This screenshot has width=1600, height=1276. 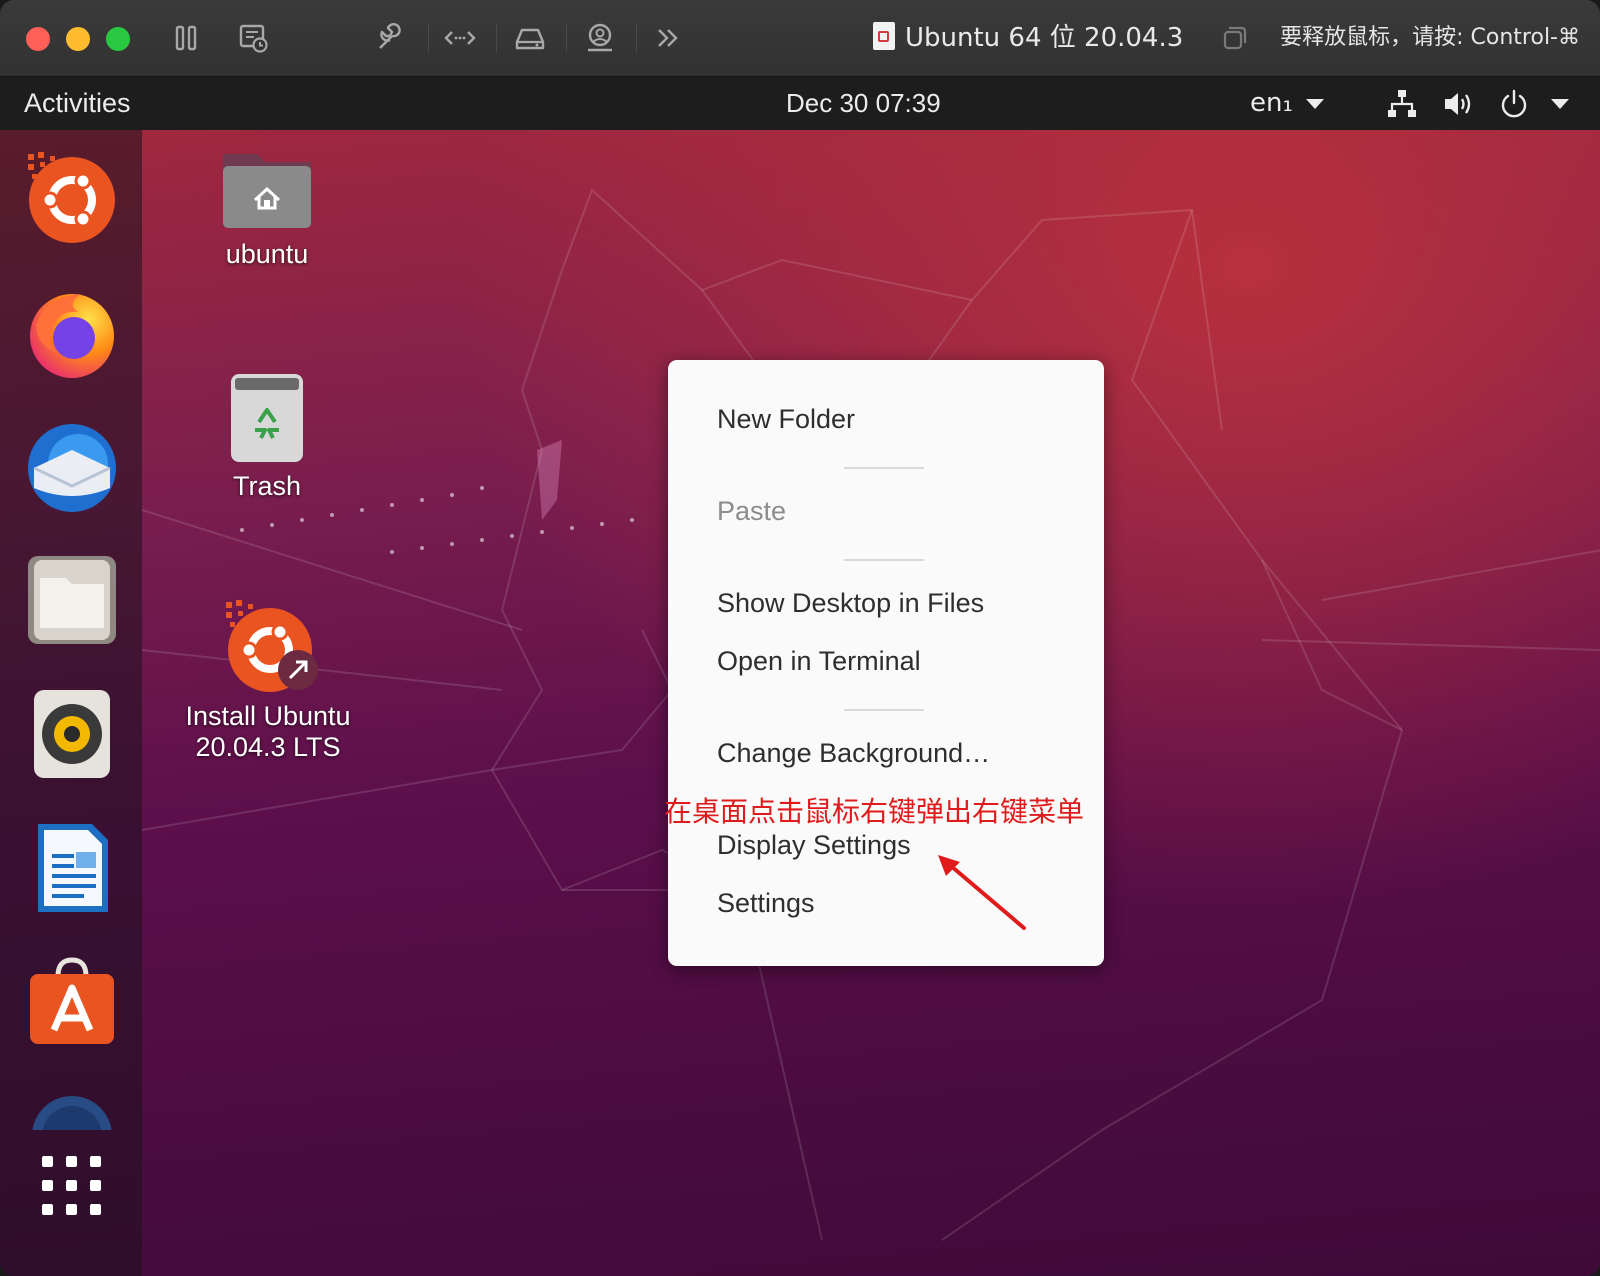 What do you see at coordinates (1560, 104) in the screenshot?
I see `system-menu-caret-icon` at bounding box center [1560, 104].